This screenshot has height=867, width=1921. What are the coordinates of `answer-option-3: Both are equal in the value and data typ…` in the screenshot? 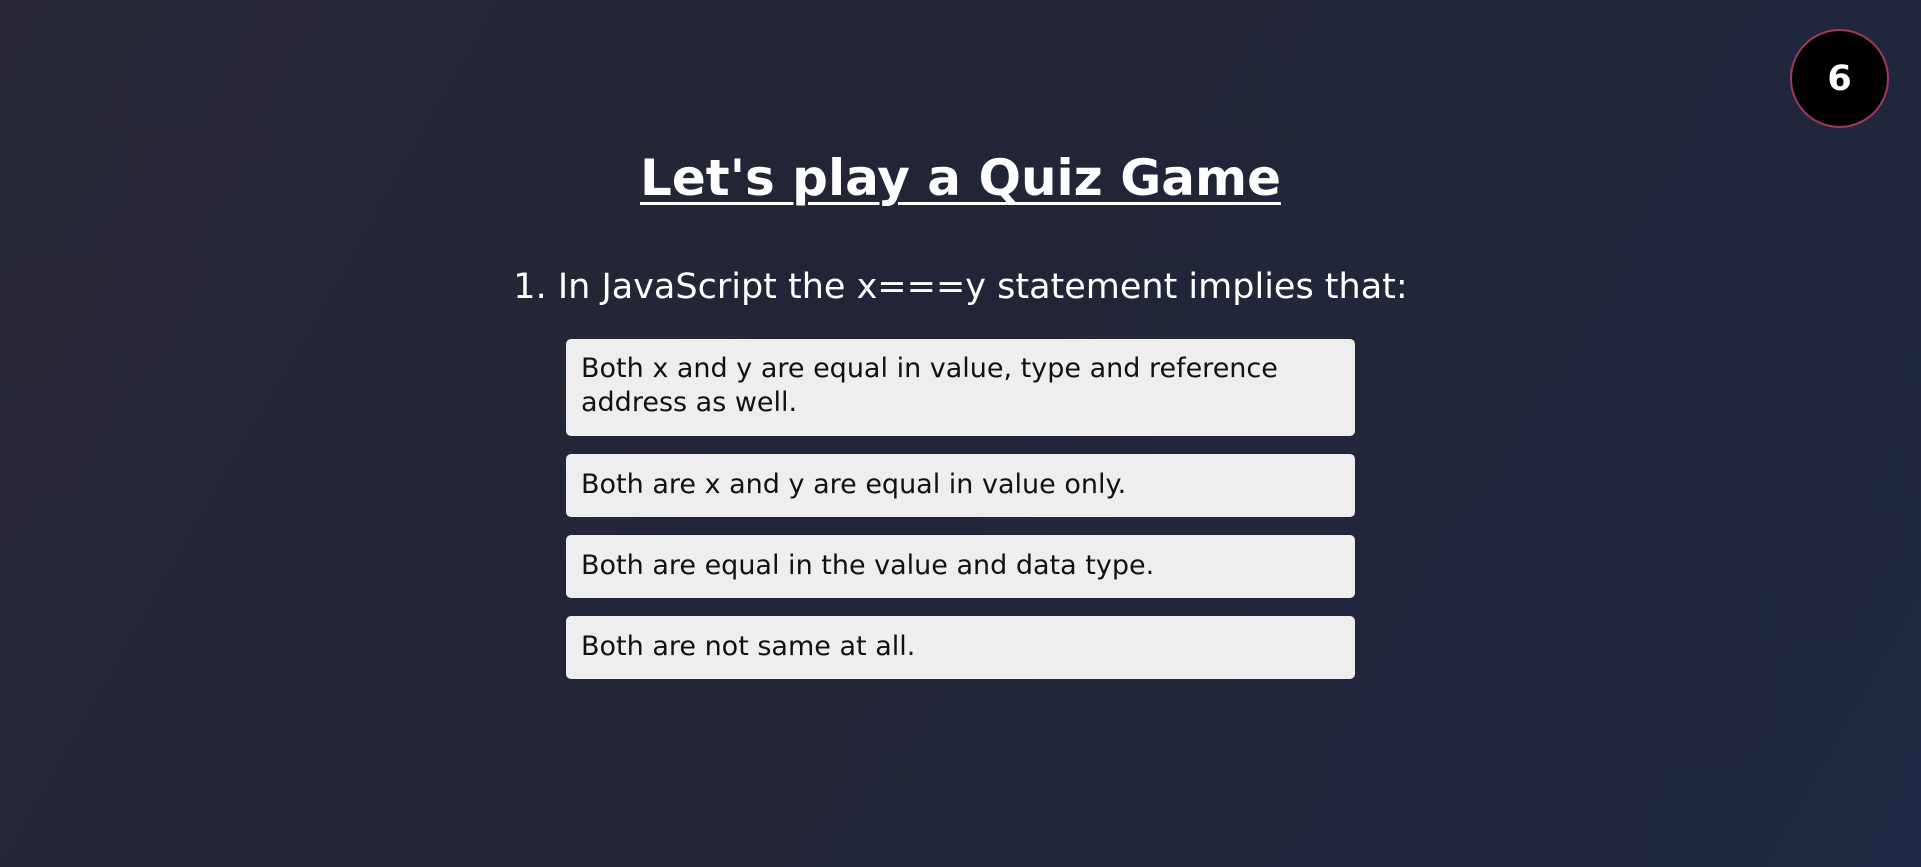 It's located at (960, 566).